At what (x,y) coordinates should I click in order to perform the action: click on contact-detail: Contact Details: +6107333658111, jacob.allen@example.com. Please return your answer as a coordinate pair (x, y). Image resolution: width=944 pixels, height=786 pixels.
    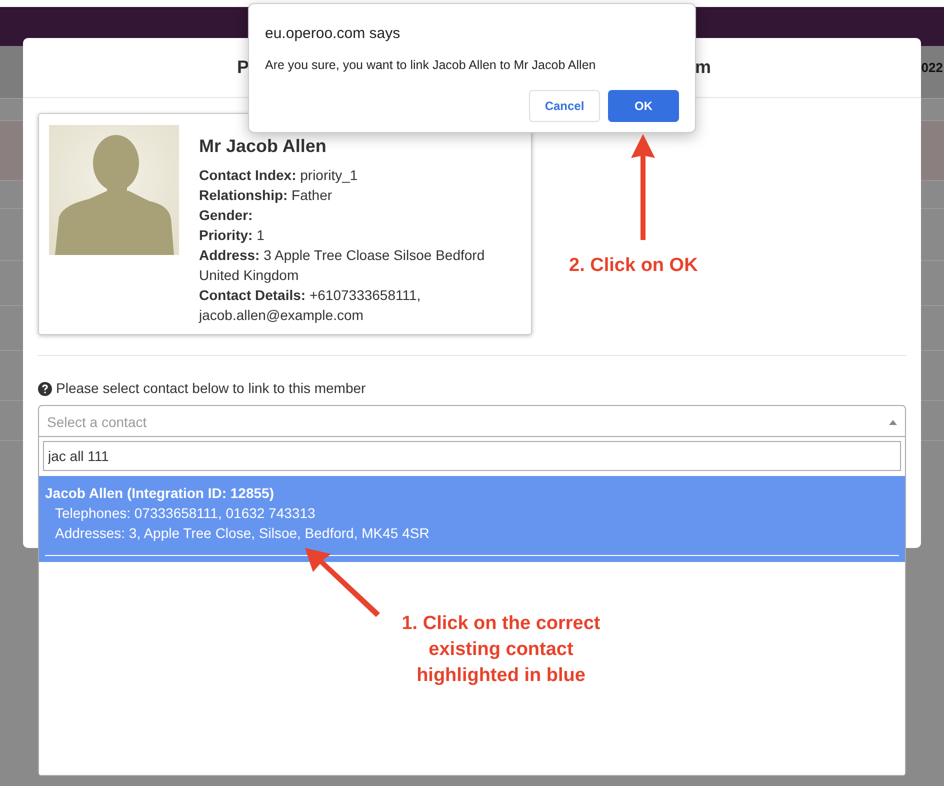
    Looking at the image, I should click on (310, 305).